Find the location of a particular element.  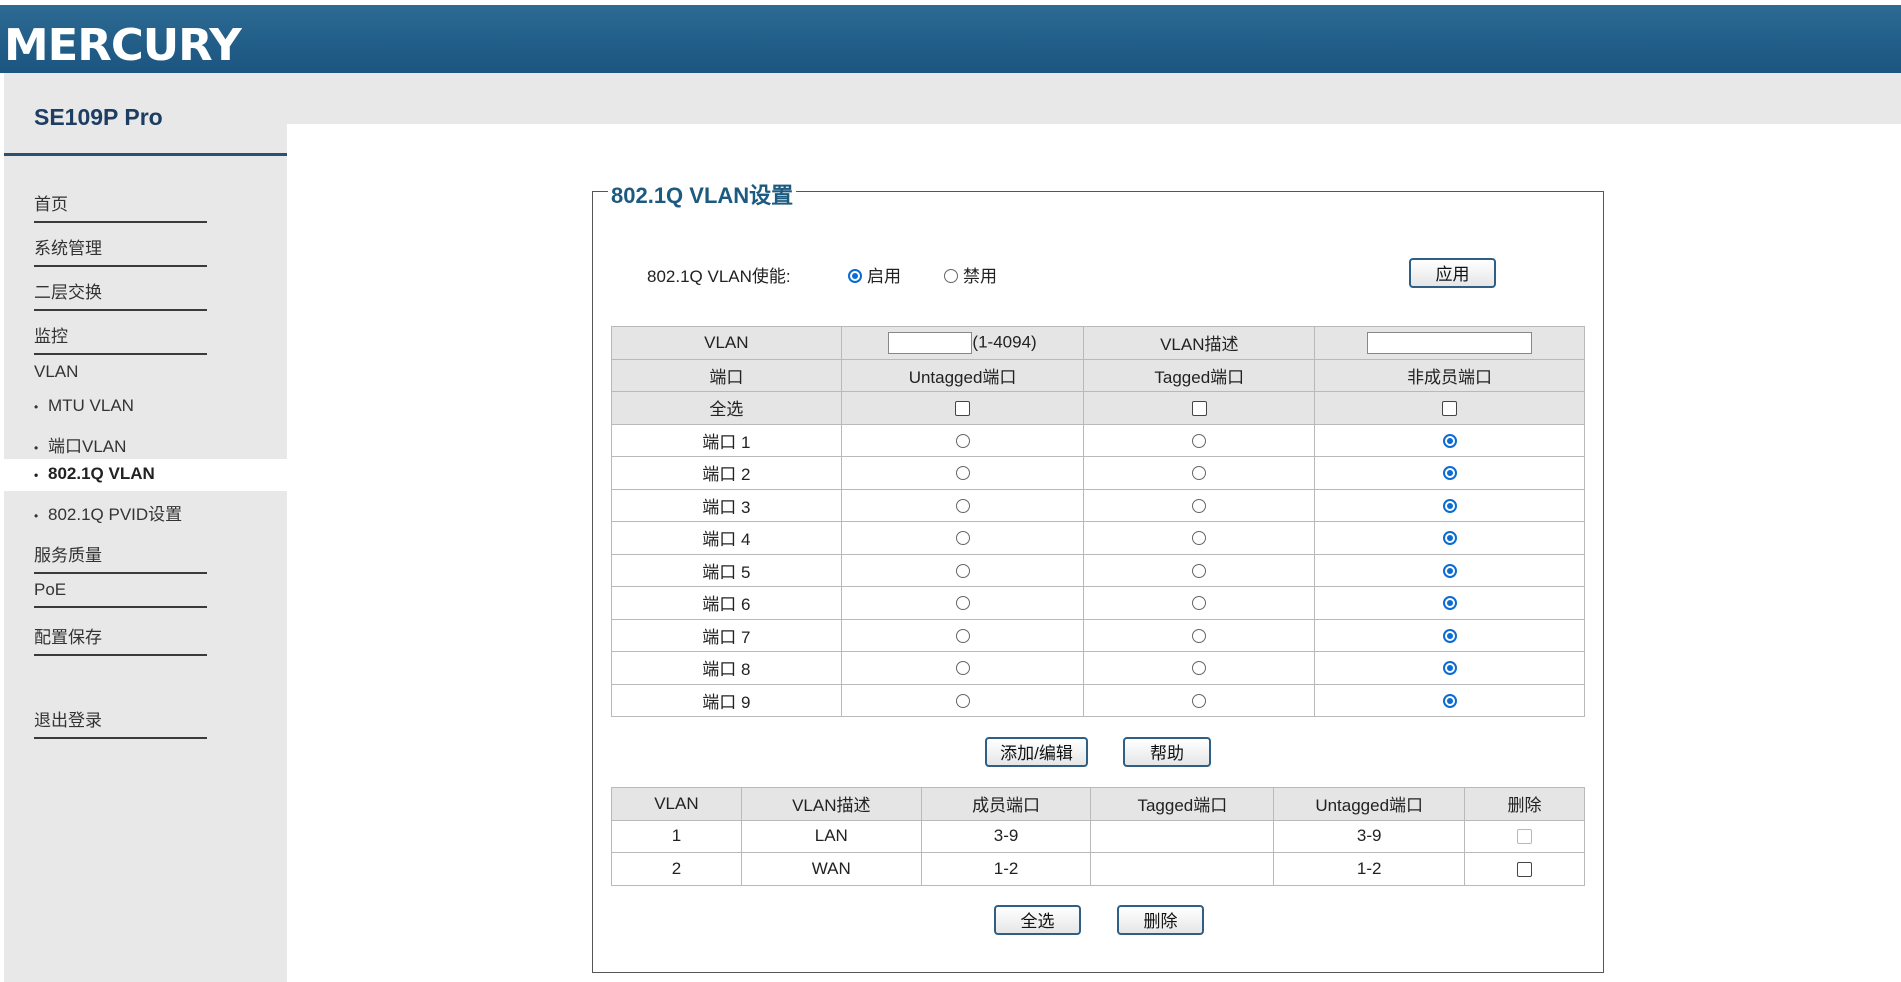

port-name: 端口 7 is located at coordinates (726, 635).